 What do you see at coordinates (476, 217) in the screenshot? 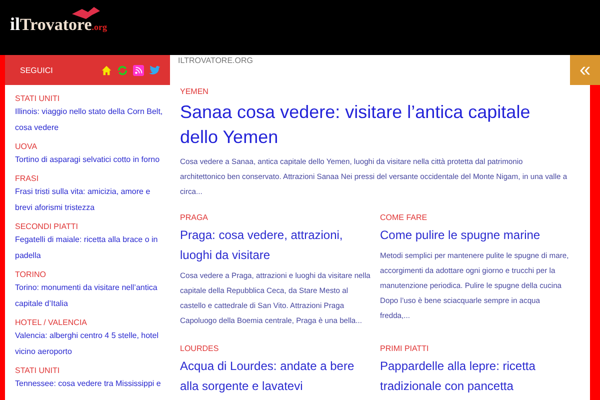
I see `category-link: COME FARE` at bounding box center [476, 217].